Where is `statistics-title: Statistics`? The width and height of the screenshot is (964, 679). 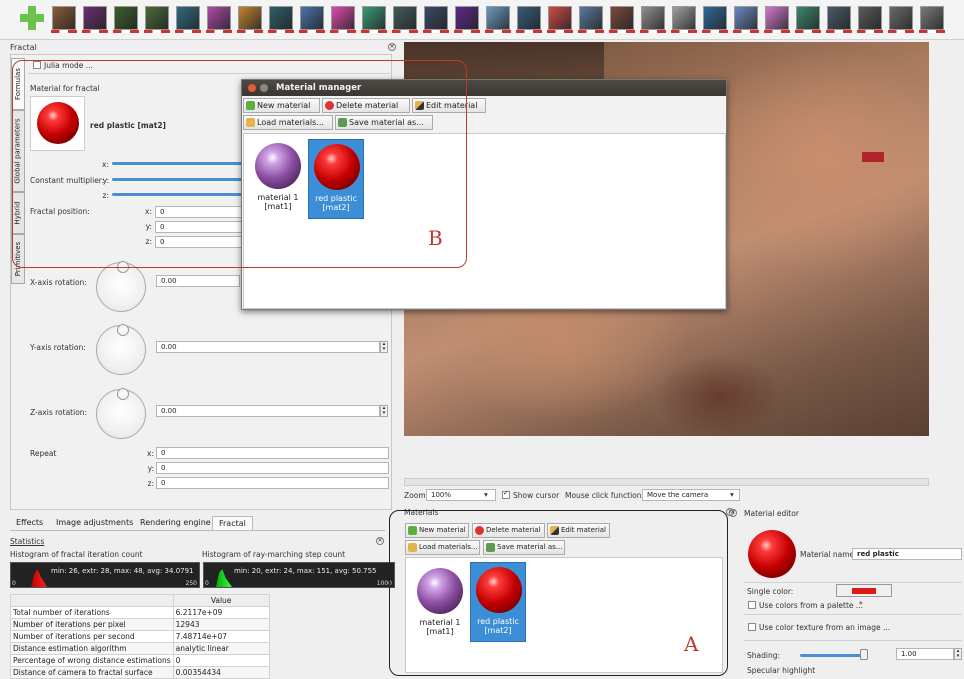
statistics-title: Statistics is located at coordinates (27, 541).